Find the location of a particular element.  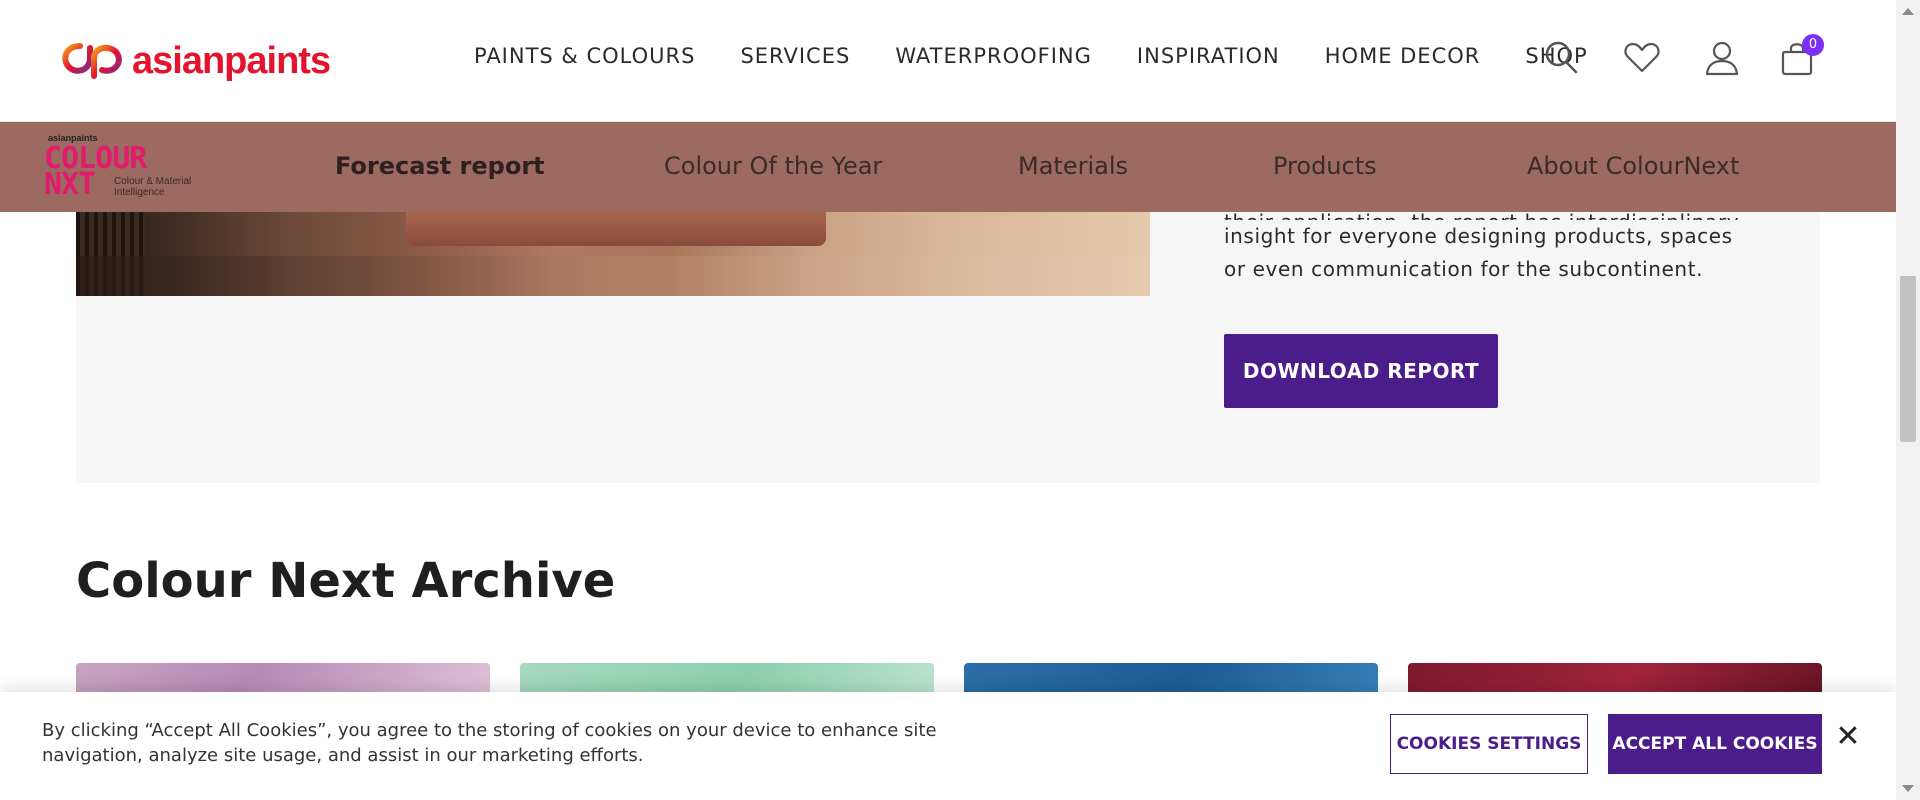

user-icon is located at coordinates (1722, 58).